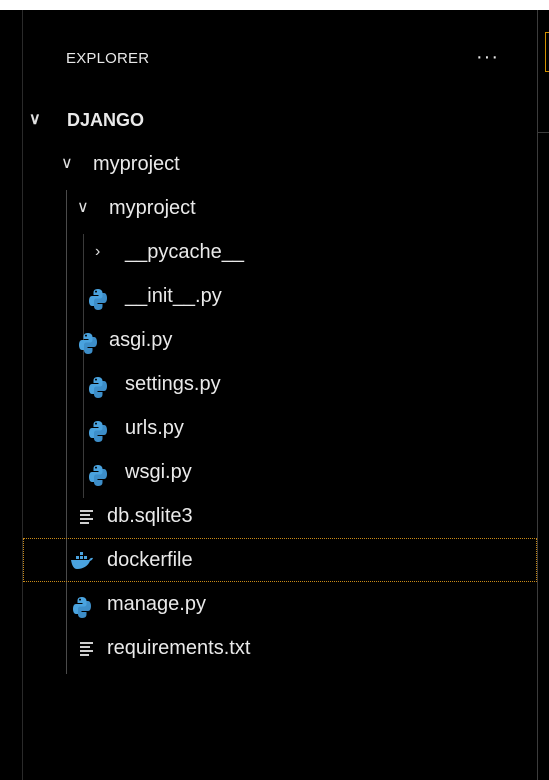 This screenshot has height=780, width=549. I want to click on tree-folder-pycache: › __pycache__, so click(280, 252).